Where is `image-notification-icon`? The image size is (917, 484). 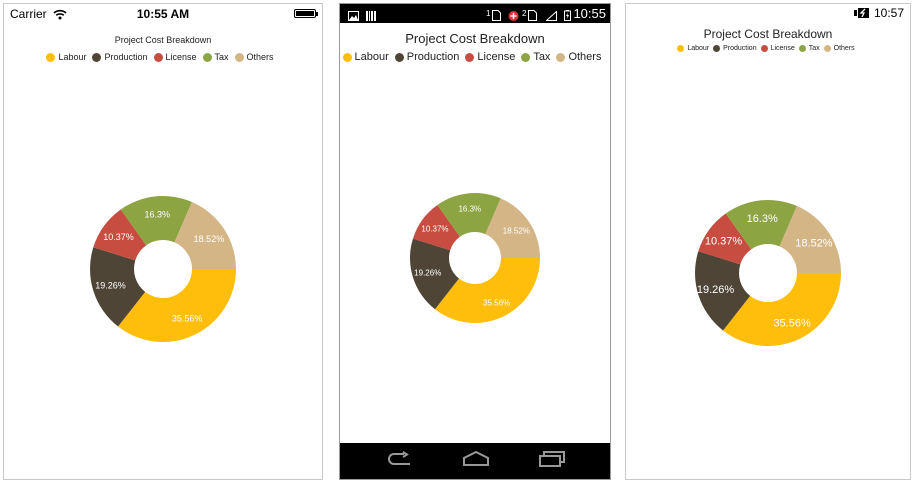 image-notification-icon is located at coordinates (353, 17).